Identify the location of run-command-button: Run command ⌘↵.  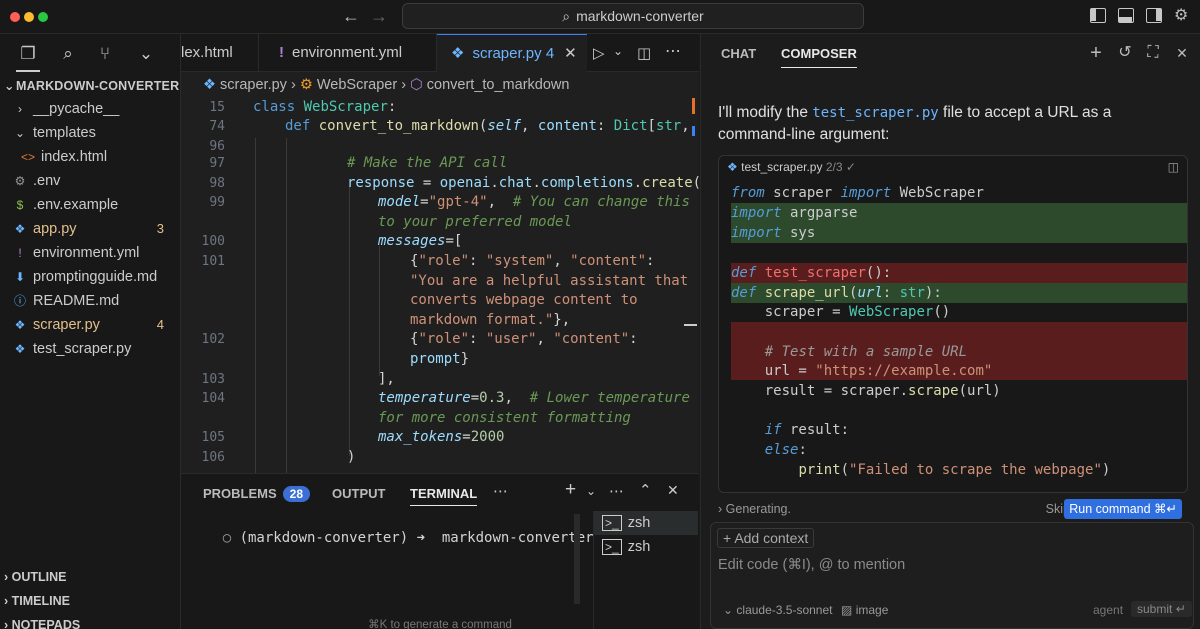
(1123, 509).